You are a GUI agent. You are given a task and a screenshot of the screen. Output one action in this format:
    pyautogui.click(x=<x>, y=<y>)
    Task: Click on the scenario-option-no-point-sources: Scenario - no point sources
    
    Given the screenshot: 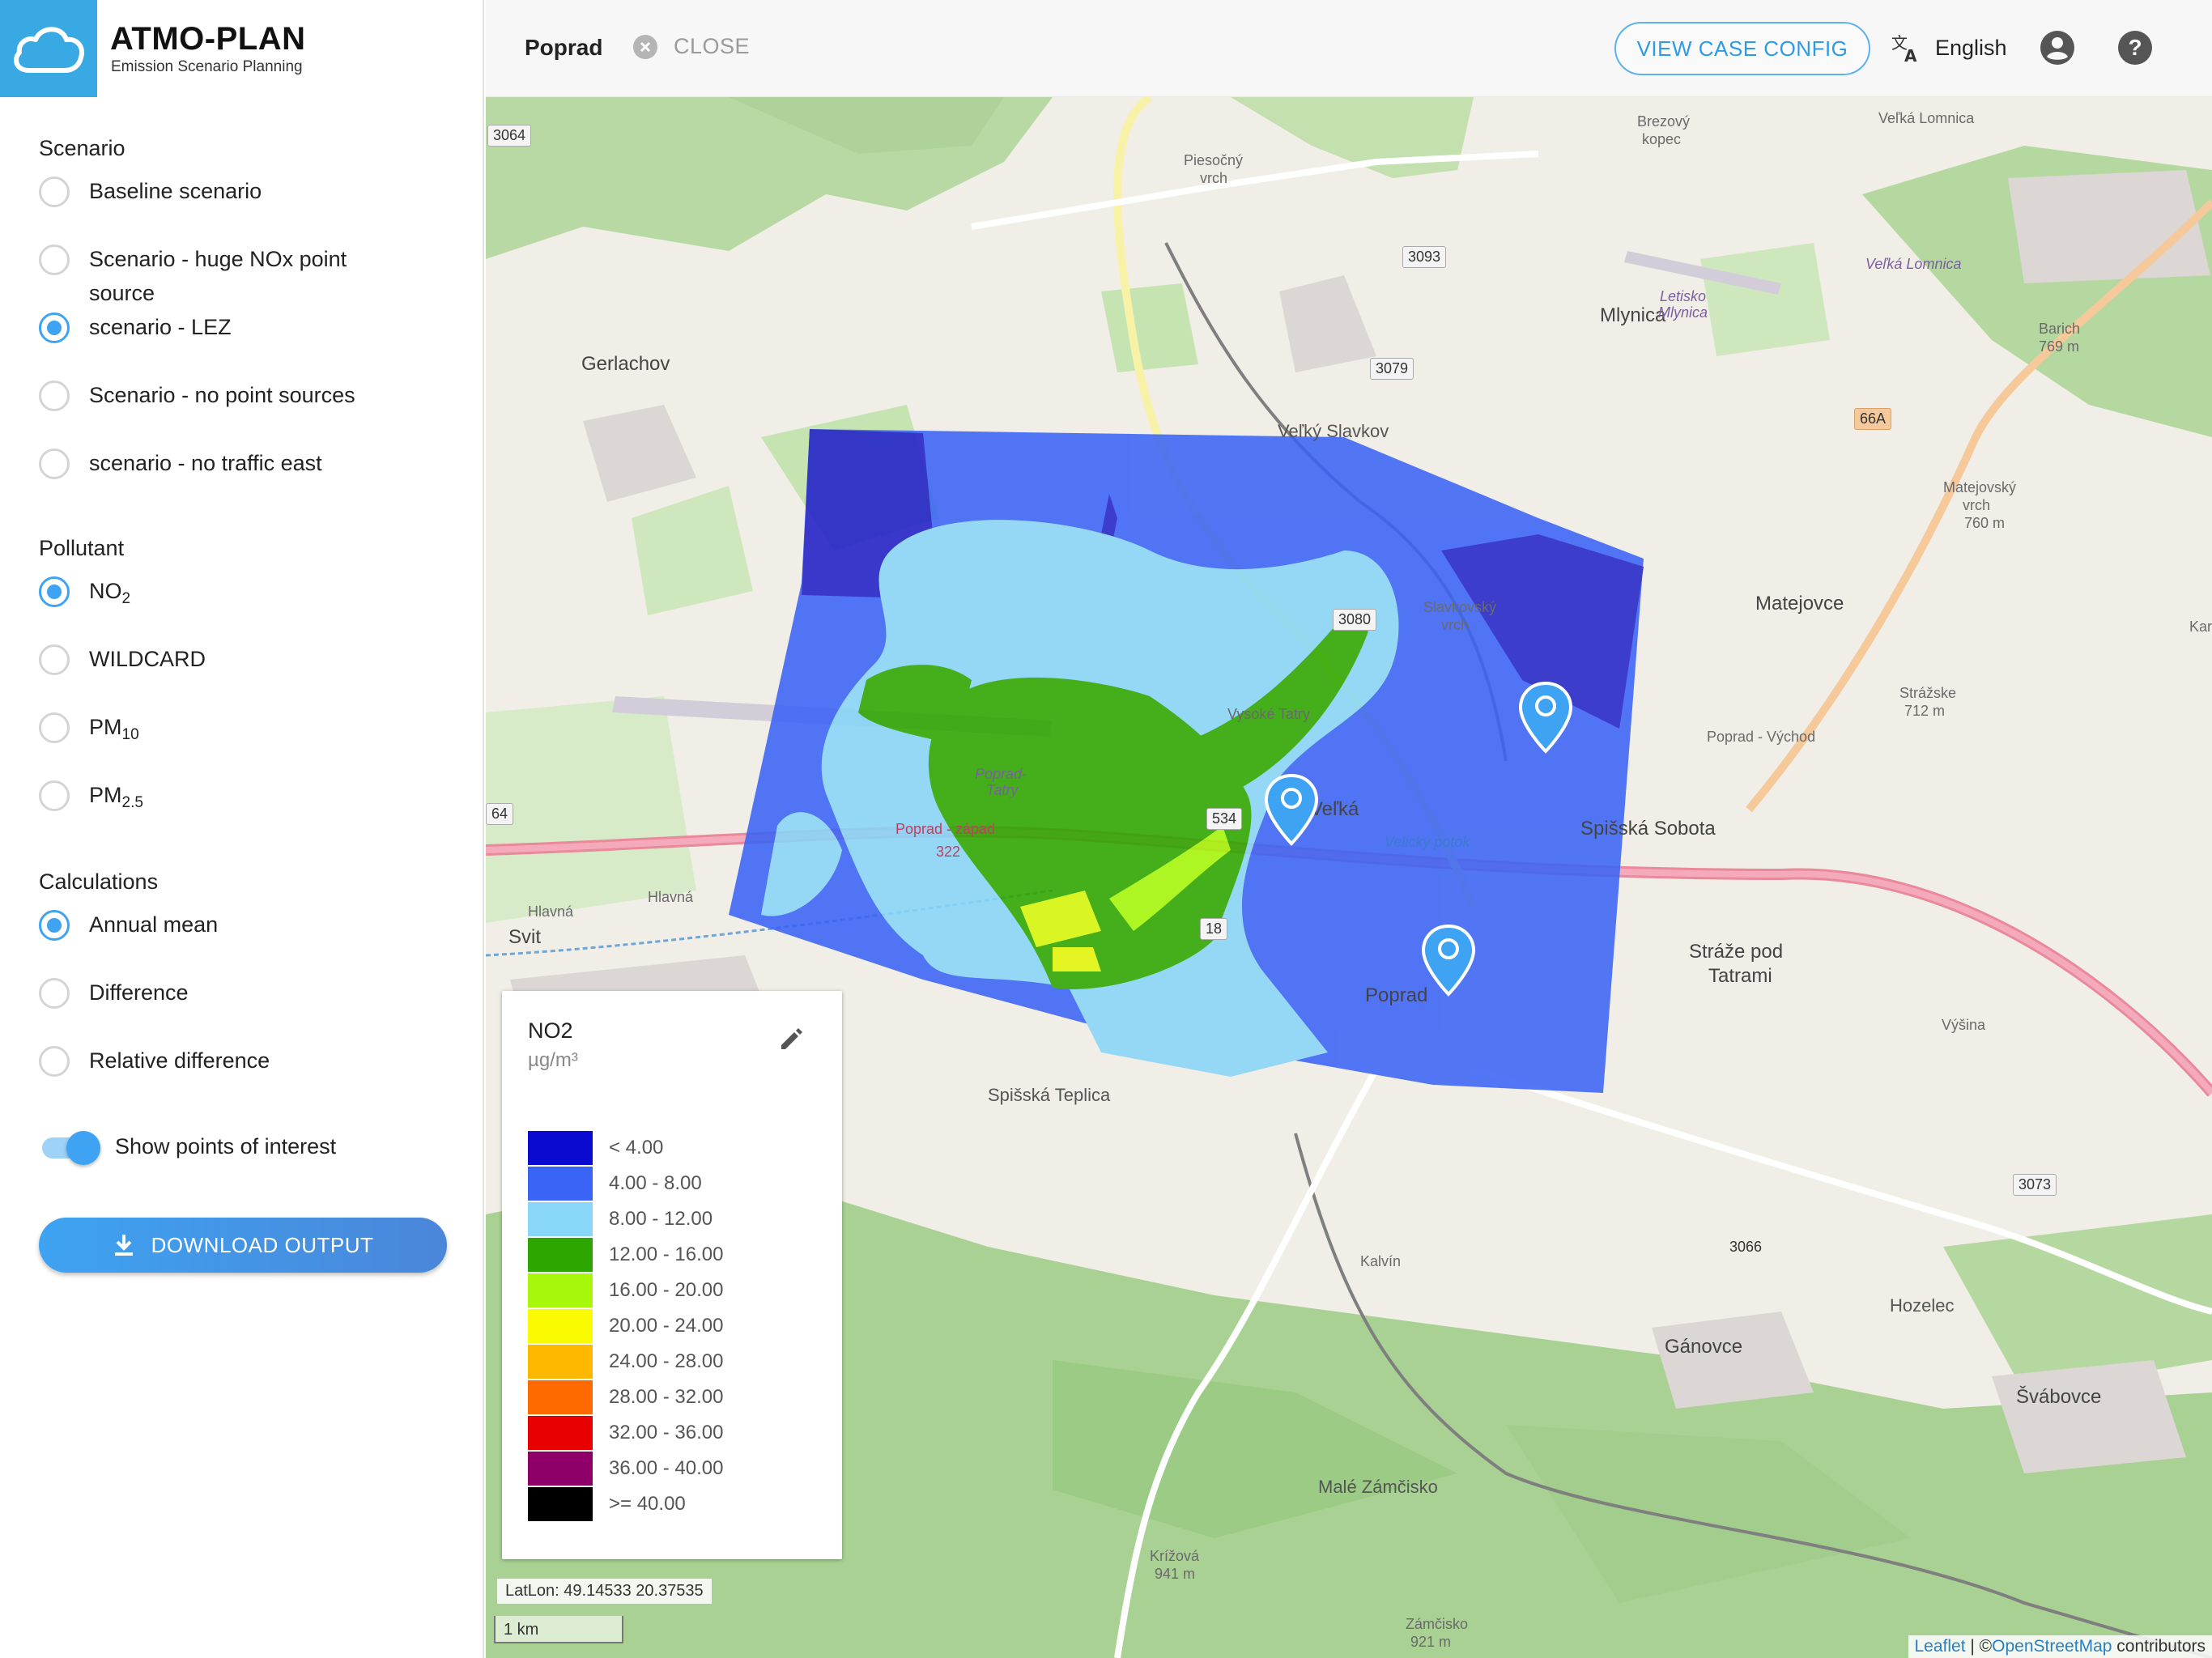 What is the action you would take?
    pyautogui.click(x=250, y=396)
    